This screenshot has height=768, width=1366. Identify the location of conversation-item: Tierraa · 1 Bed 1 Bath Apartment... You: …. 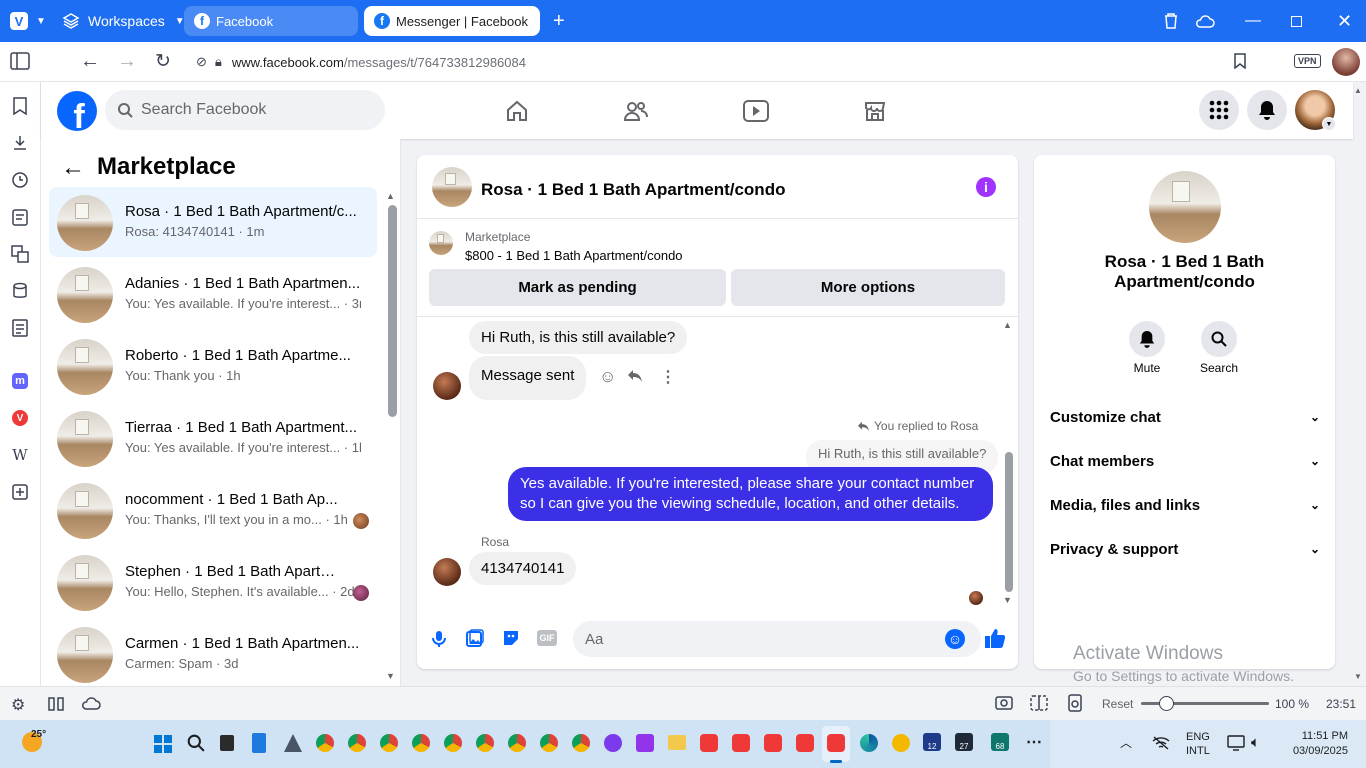
(213, 438).